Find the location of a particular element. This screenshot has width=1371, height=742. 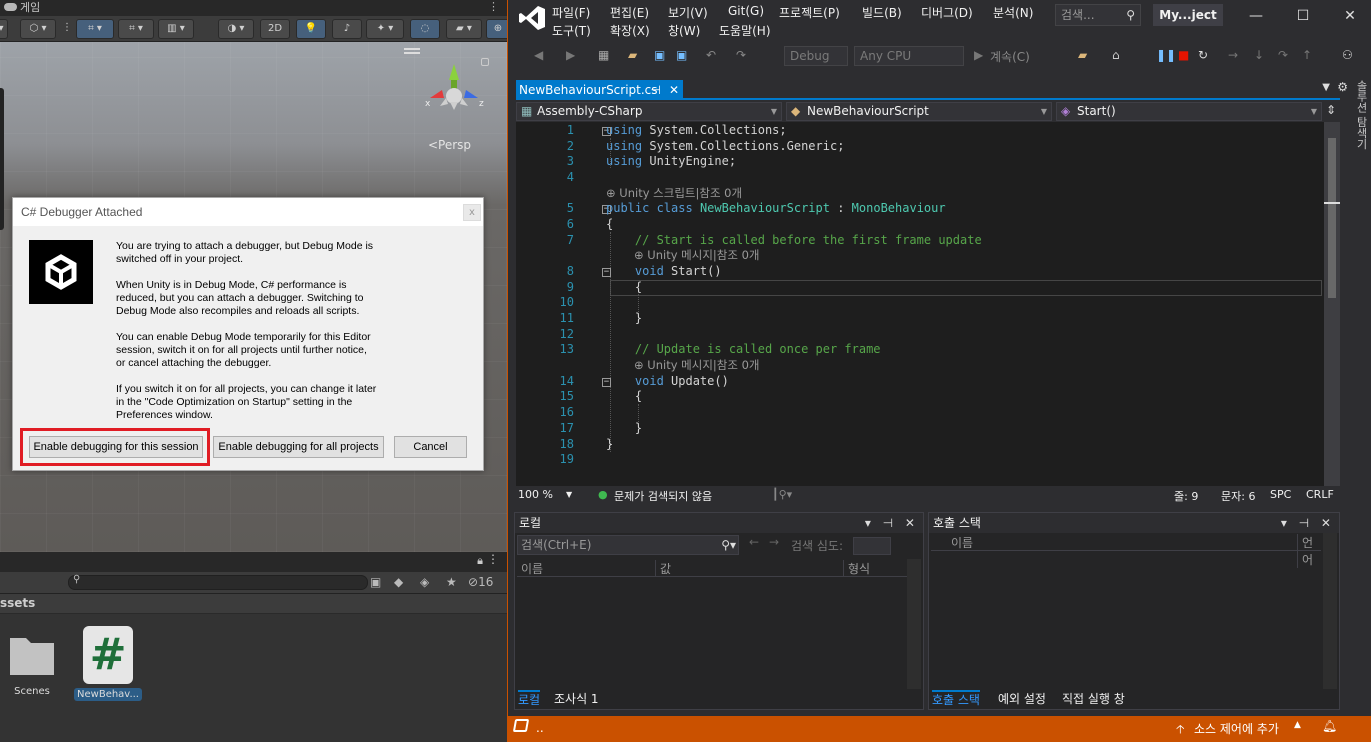

search-forward-icon: → is located at coordinates (774, 542).